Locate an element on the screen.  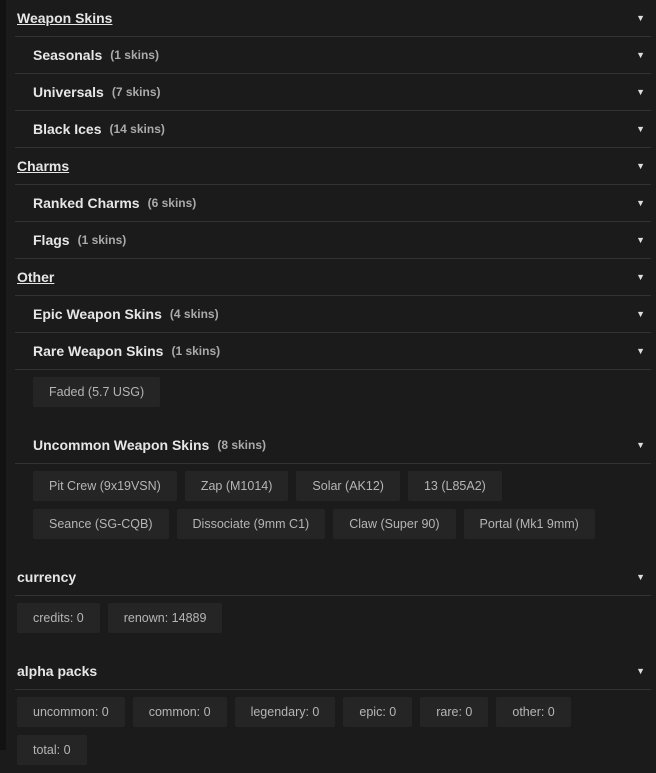
item-chip: renown: 14889 is located at coordinates (165, 618).